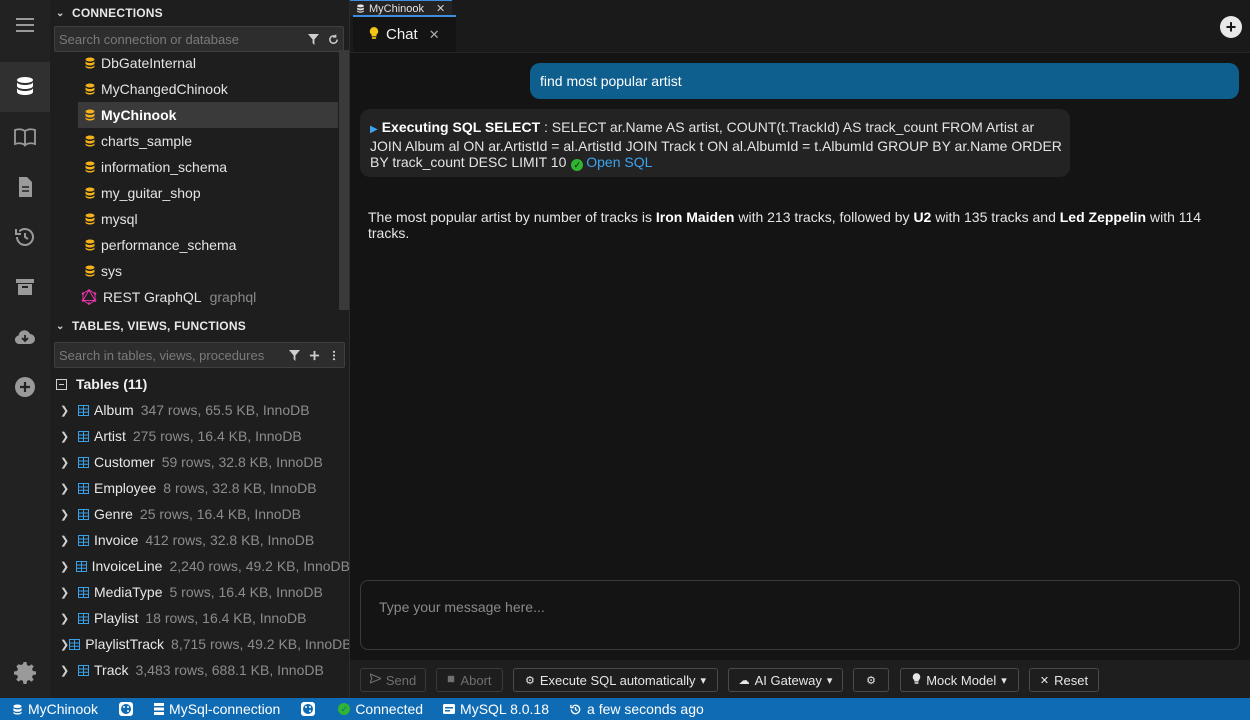 The width and height of the screenshot is (1250, 720). Describe the element at coordinates (374, 129) in the screenshot. I see `expand-triangle-icon: ▶` at that location.